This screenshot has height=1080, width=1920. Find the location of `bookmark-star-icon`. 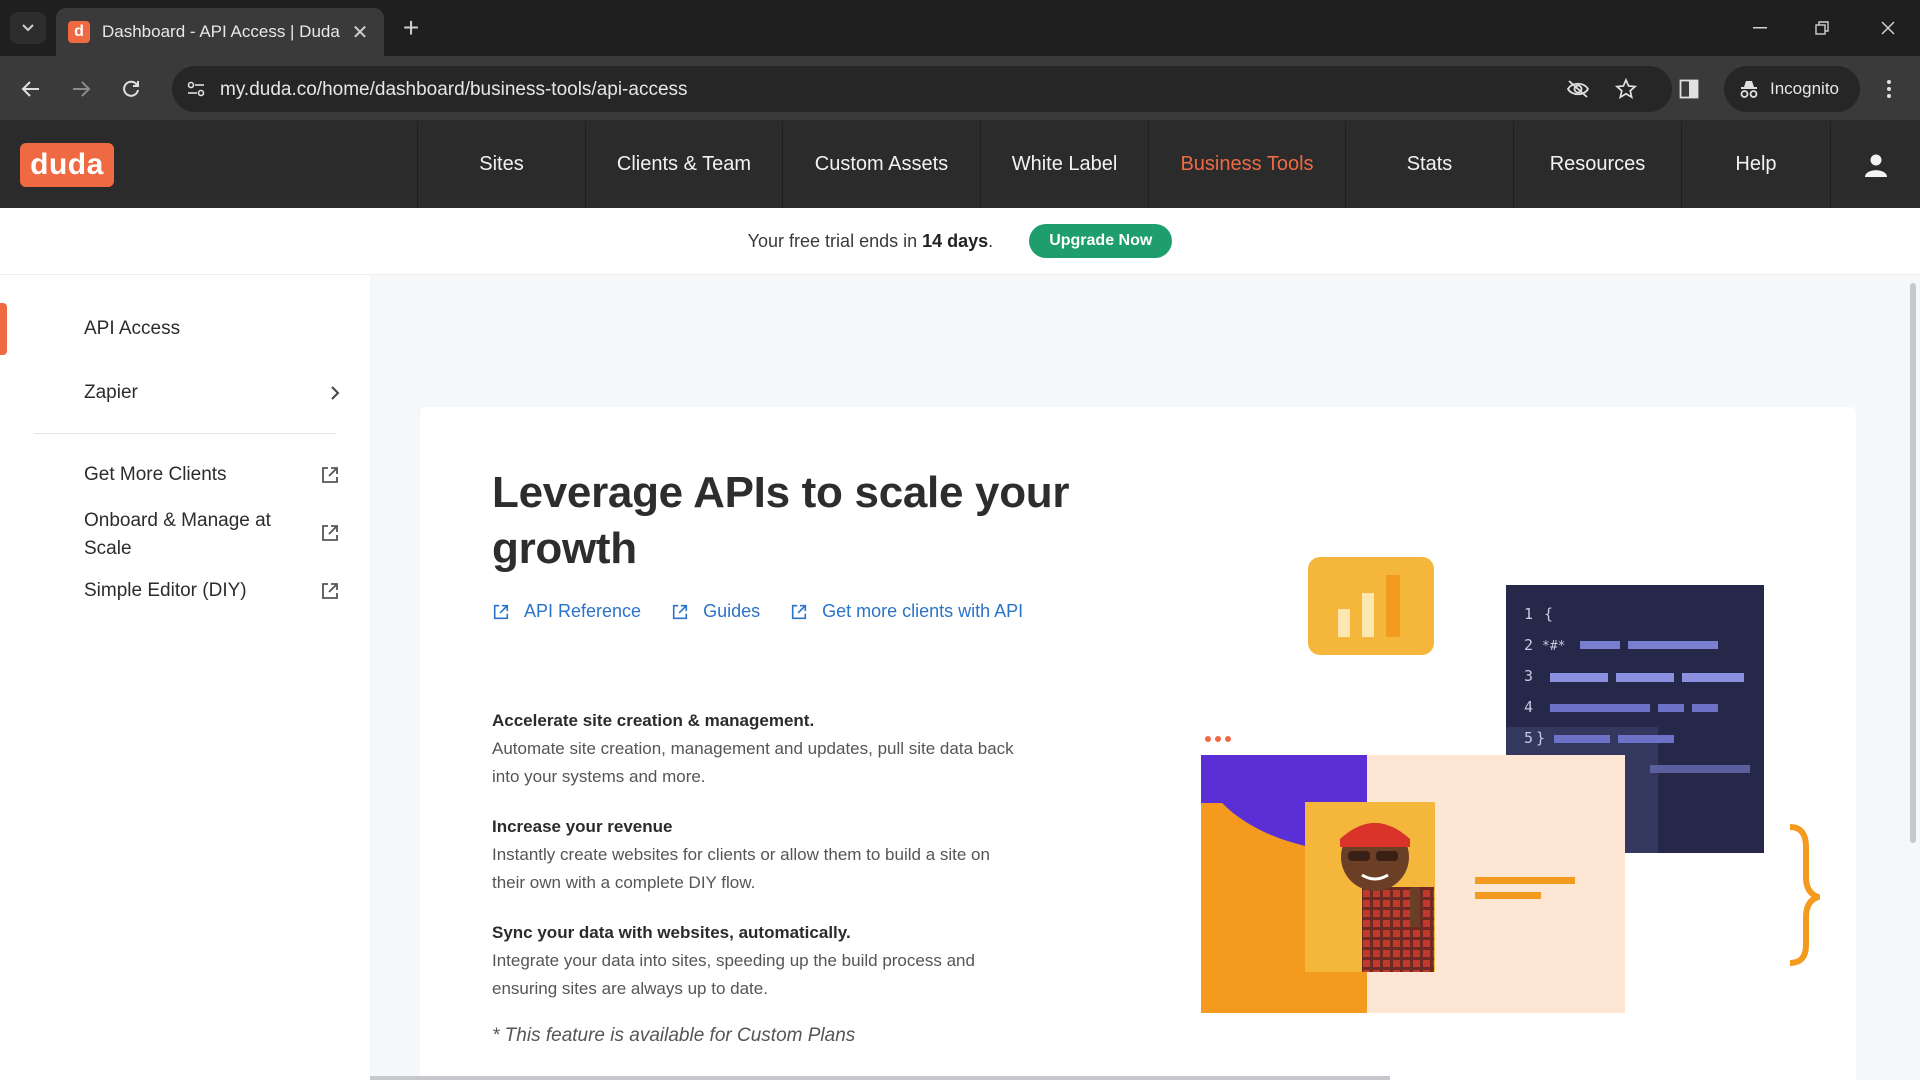

bookmark-star-icon is located at coordinates (1626, 89).